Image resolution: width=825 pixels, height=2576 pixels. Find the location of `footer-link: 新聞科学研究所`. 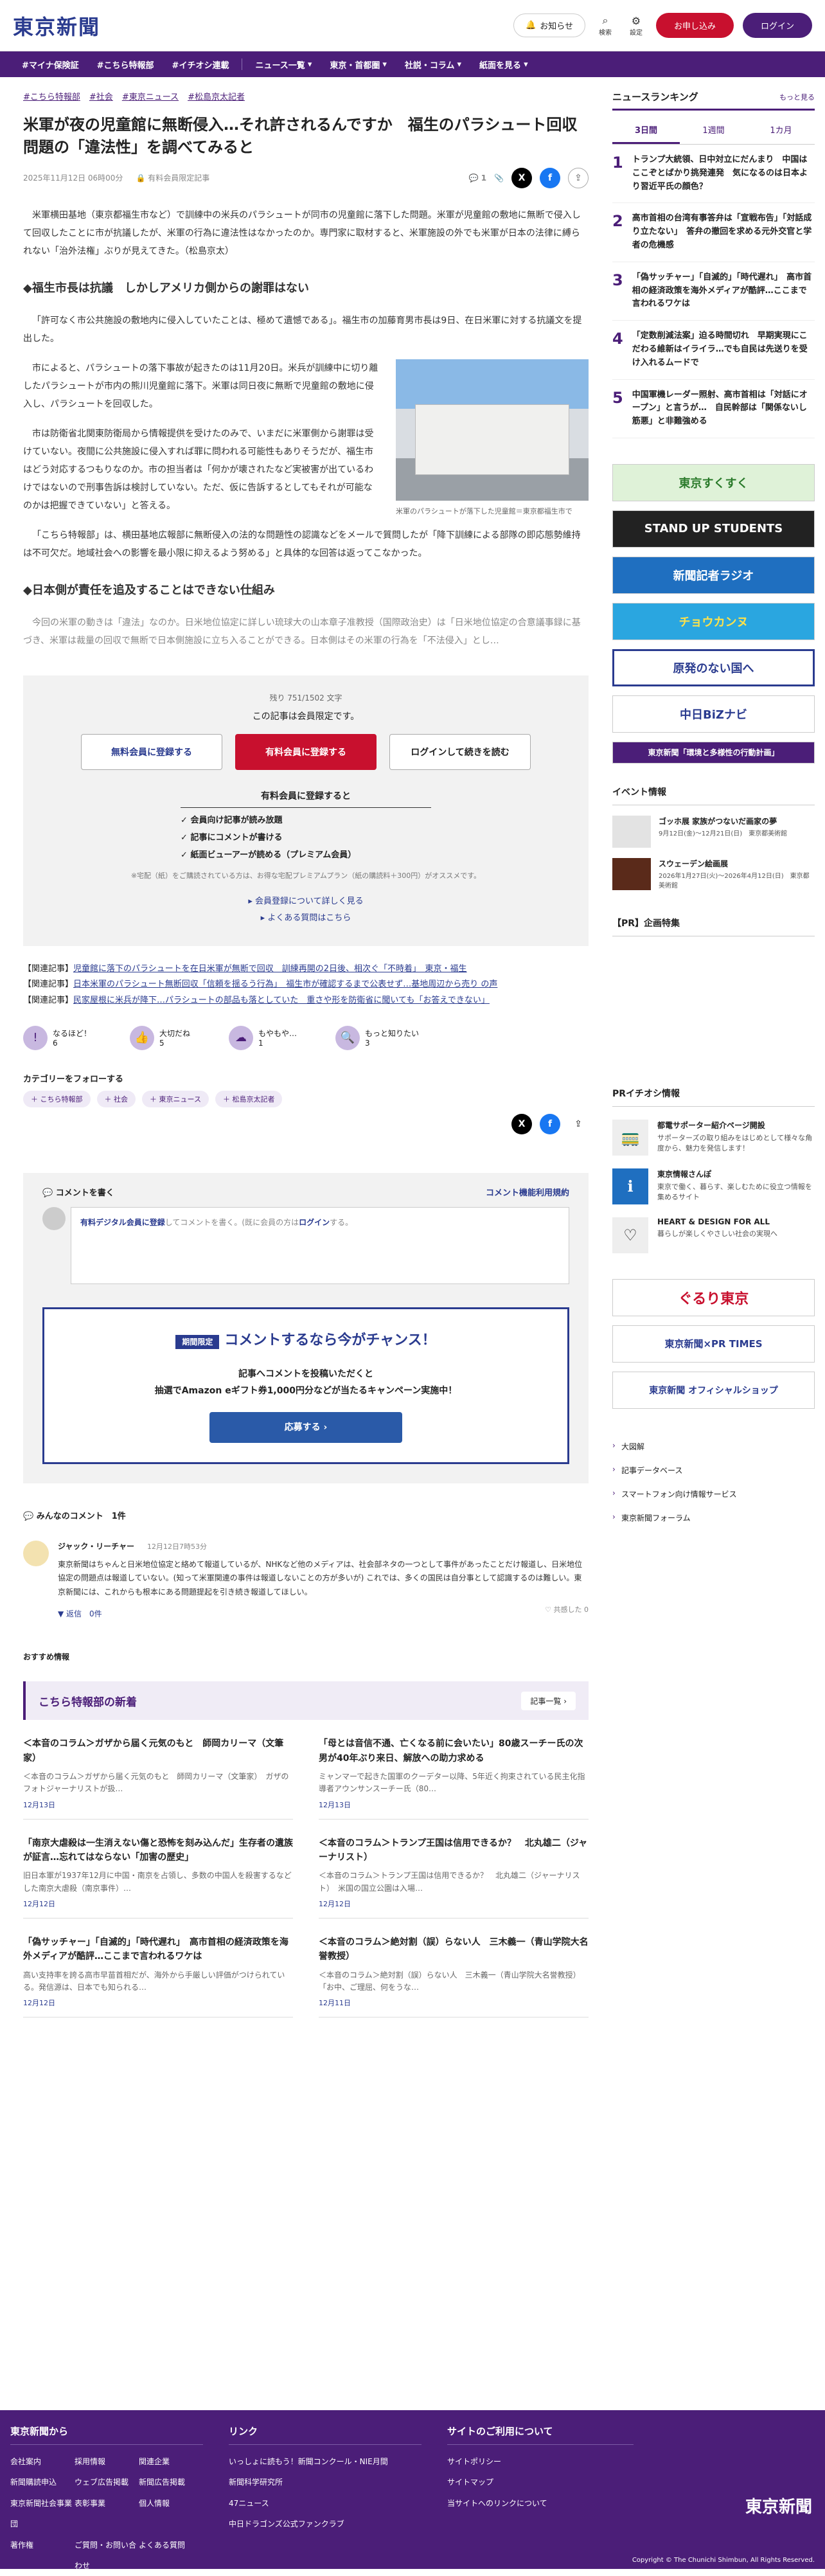

footer-link: 新聞科学研究所 is located at coordinates (325, 2482).